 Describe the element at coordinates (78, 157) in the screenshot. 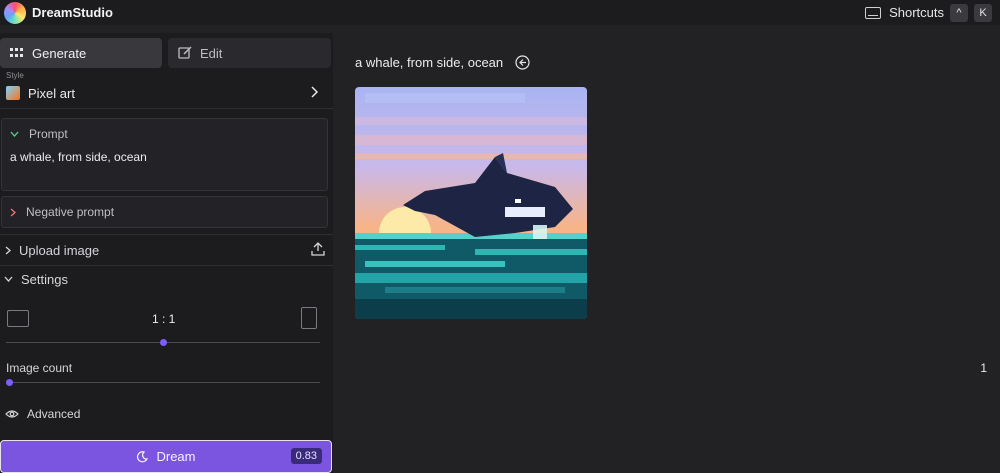

I see `prompt-input: a whale, from side, ocean` at that location.